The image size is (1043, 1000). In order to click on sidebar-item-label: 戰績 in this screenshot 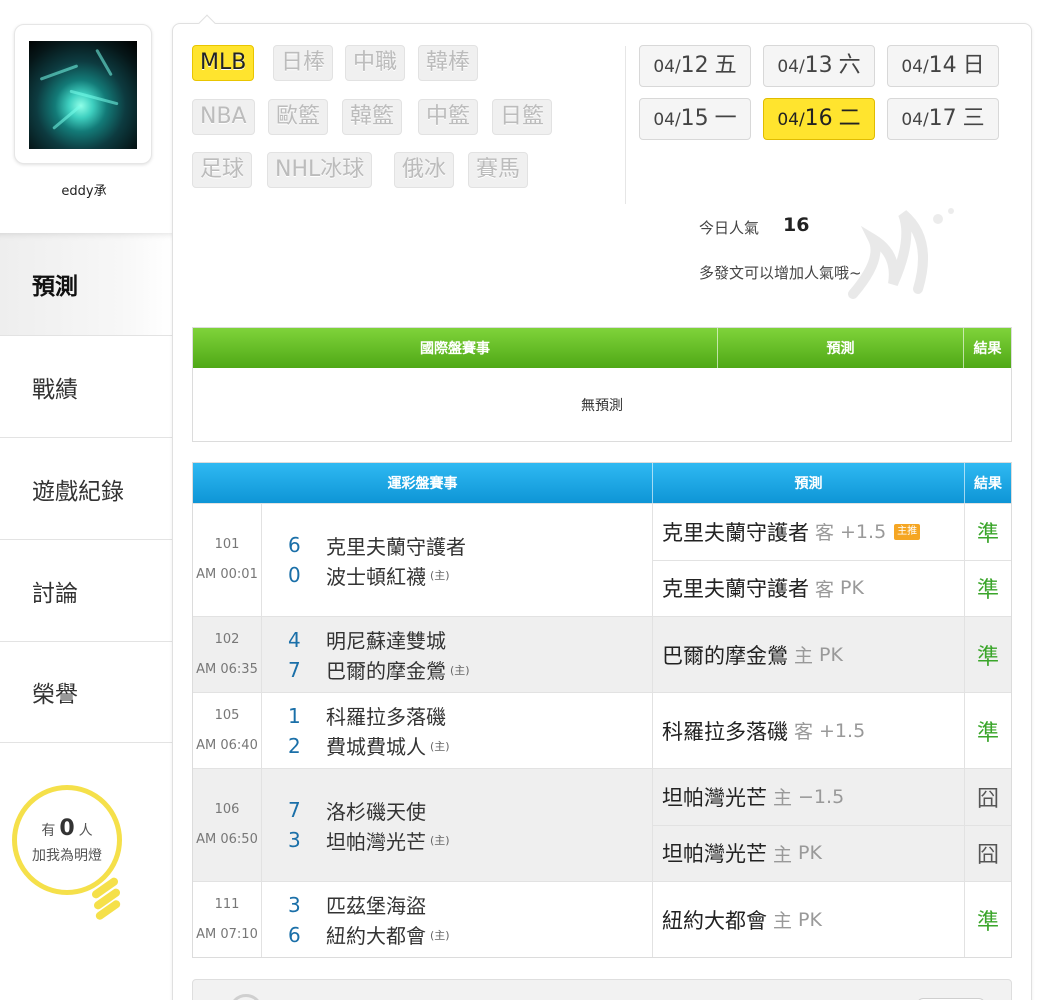, I will do `click(55, 389)`.